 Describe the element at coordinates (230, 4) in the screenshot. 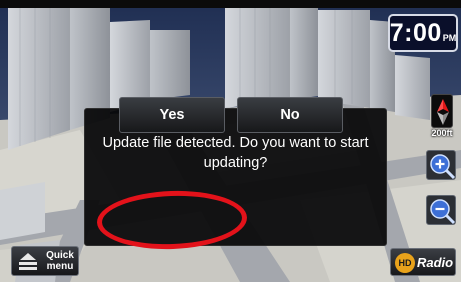

I see `top-bezel` at that location.